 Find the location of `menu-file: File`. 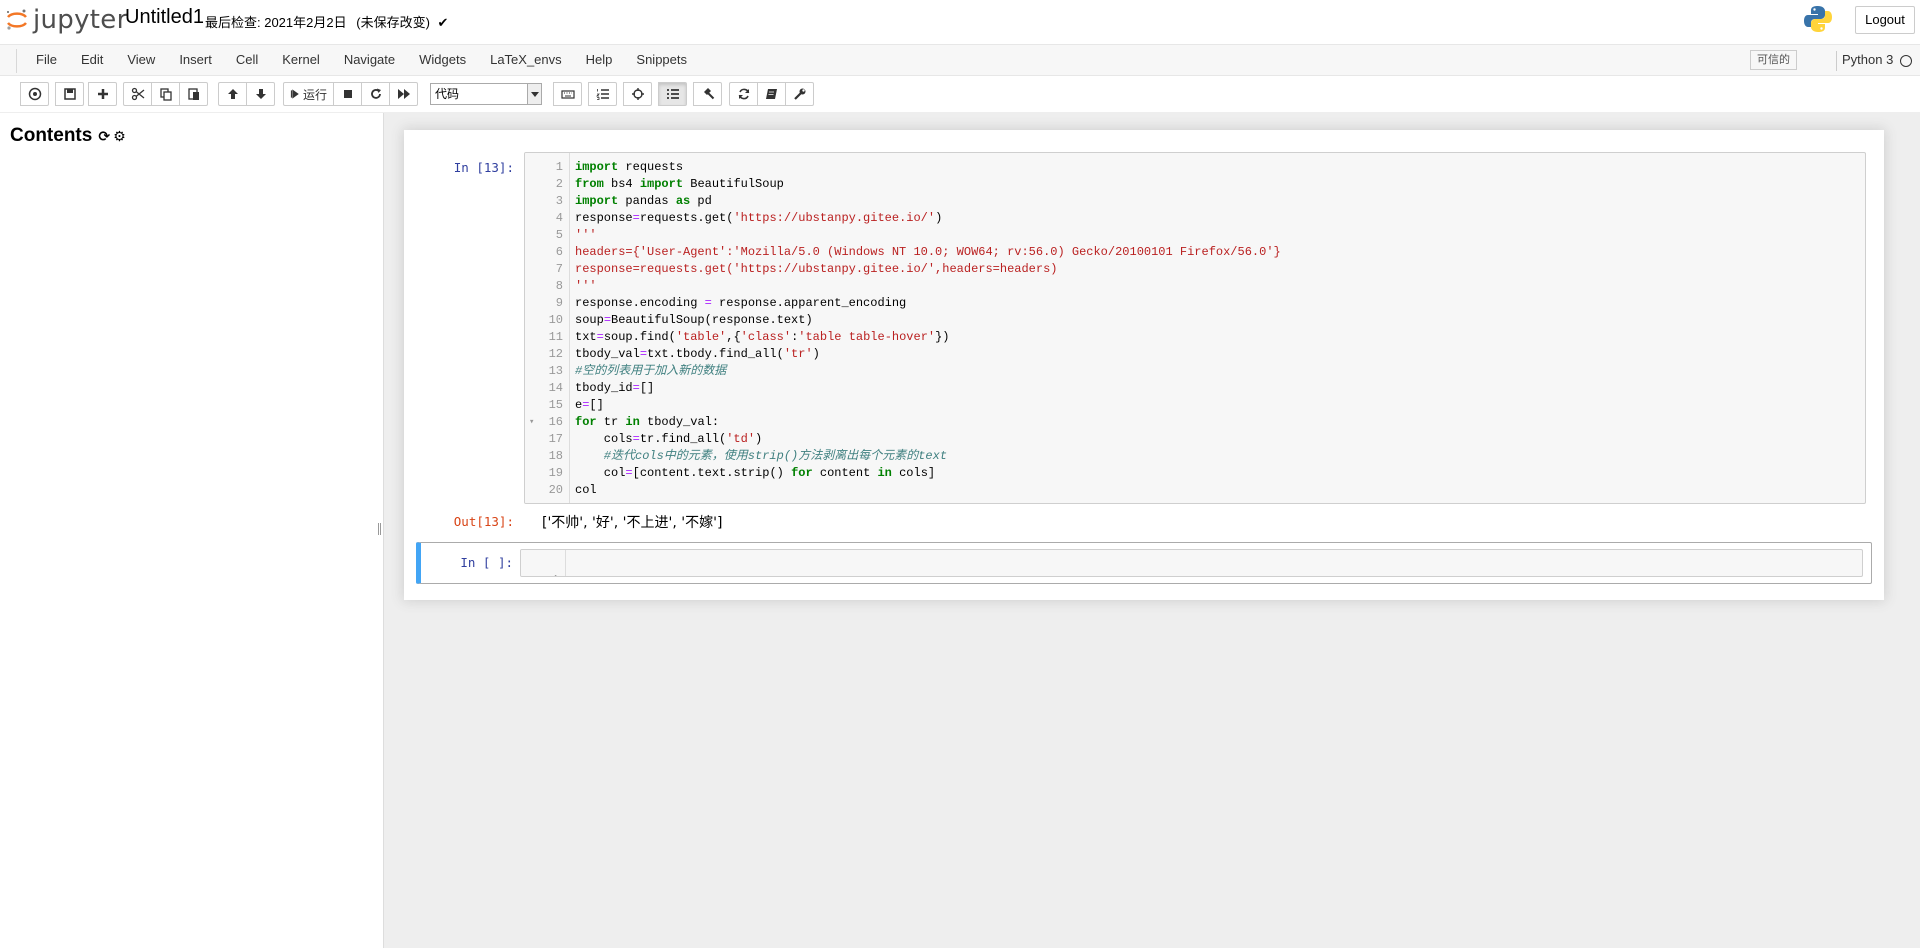

menu-file: File is located at coordinates (46, 60).